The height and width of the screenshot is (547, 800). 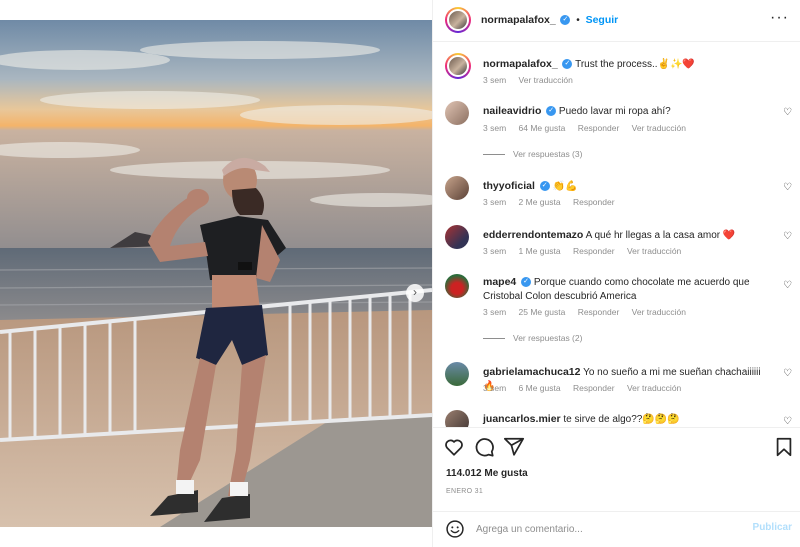 What do you see at coordinates (772, 527) in the screenshot?
I see `publish-button: Publicar` at bounding box center [772, 527].